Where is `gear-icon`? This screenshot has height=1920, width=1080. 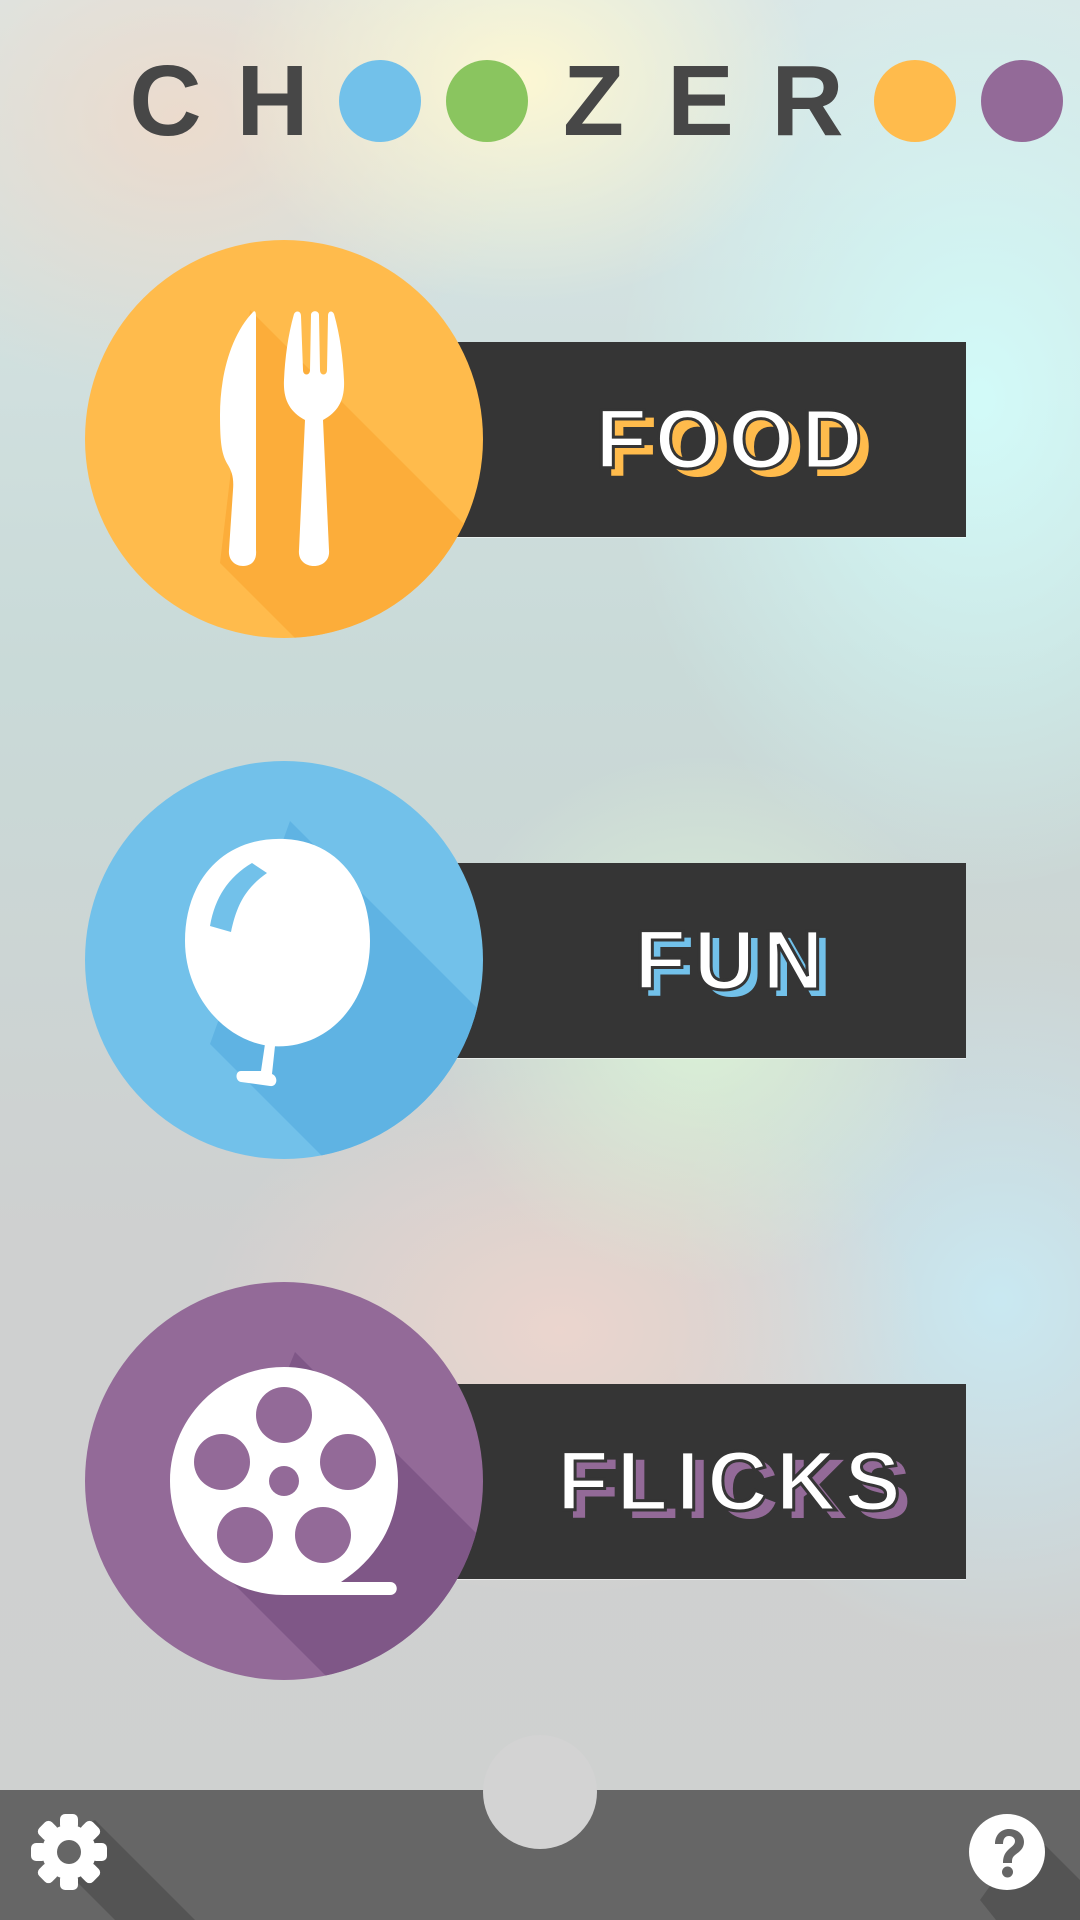 gear-icon is located at coordinates (69, 1852).